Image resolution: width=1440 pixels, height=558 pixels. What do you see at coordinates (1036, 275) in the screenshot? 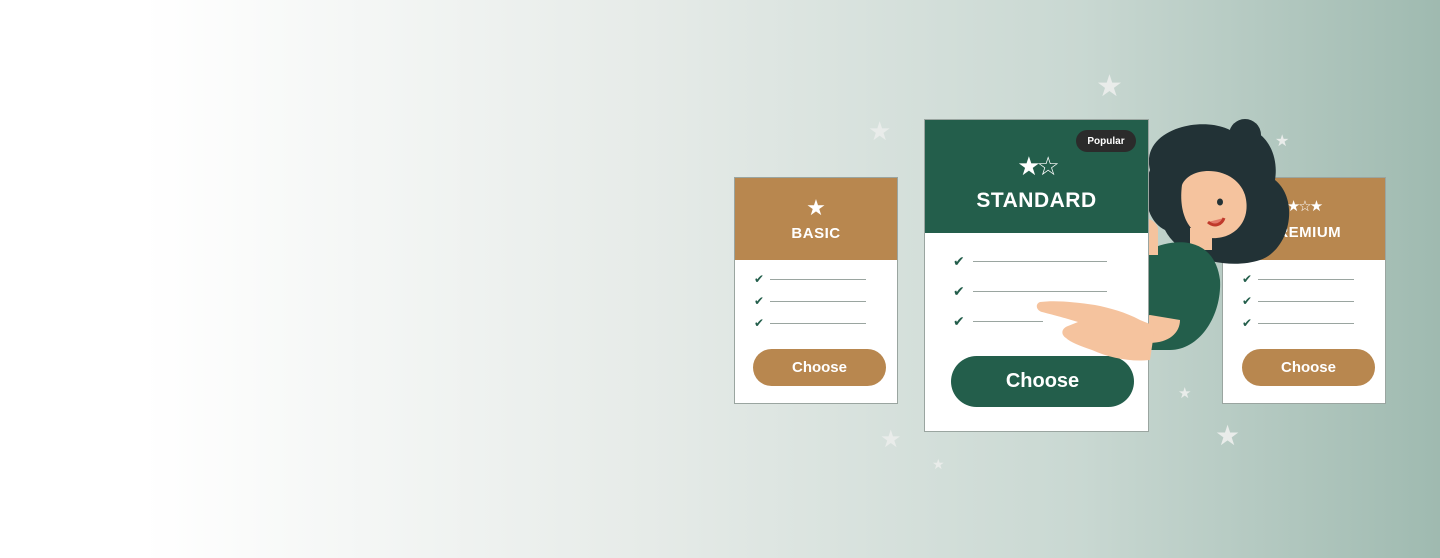
I see `plan-card-standard: ★☆ STANDARD Popular ✔ ✔ ✔ Choose` at bounding box center [1036, 275].